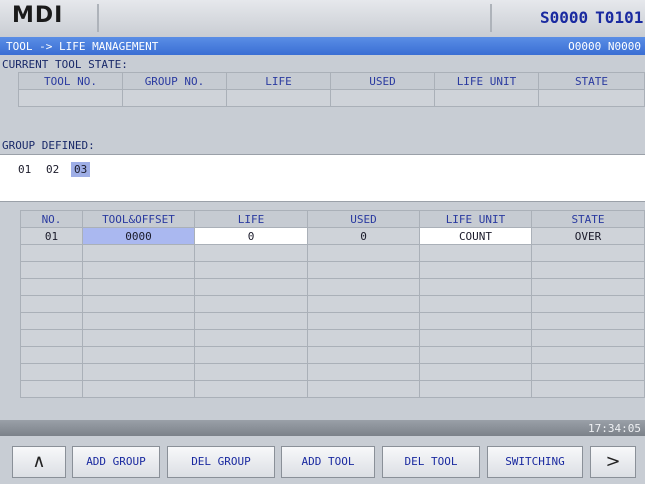 The height and width of the screenshot is (484, 645). I want to click on switching-button: SWITCHING, so click(535, 462).